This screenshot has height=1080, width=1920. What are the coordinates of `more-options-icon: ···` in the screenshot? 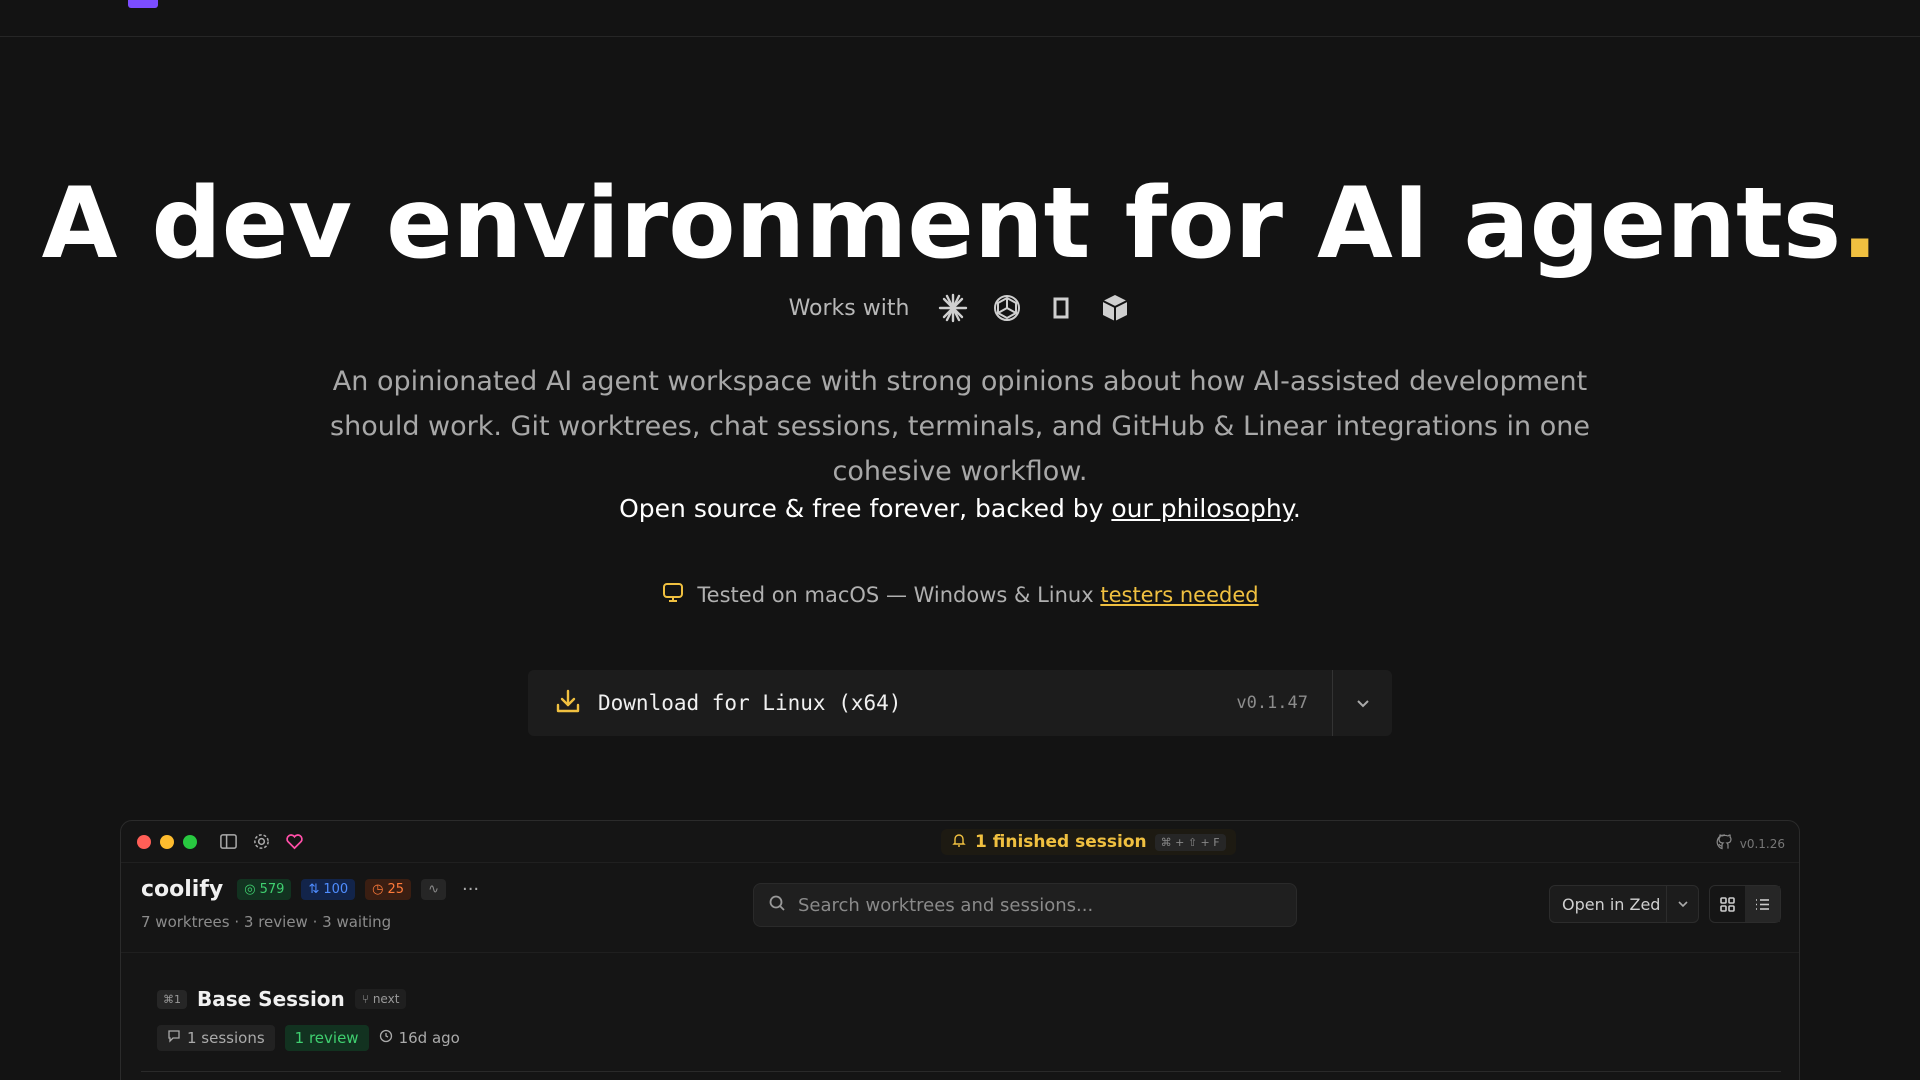 It's located at (470, 889).